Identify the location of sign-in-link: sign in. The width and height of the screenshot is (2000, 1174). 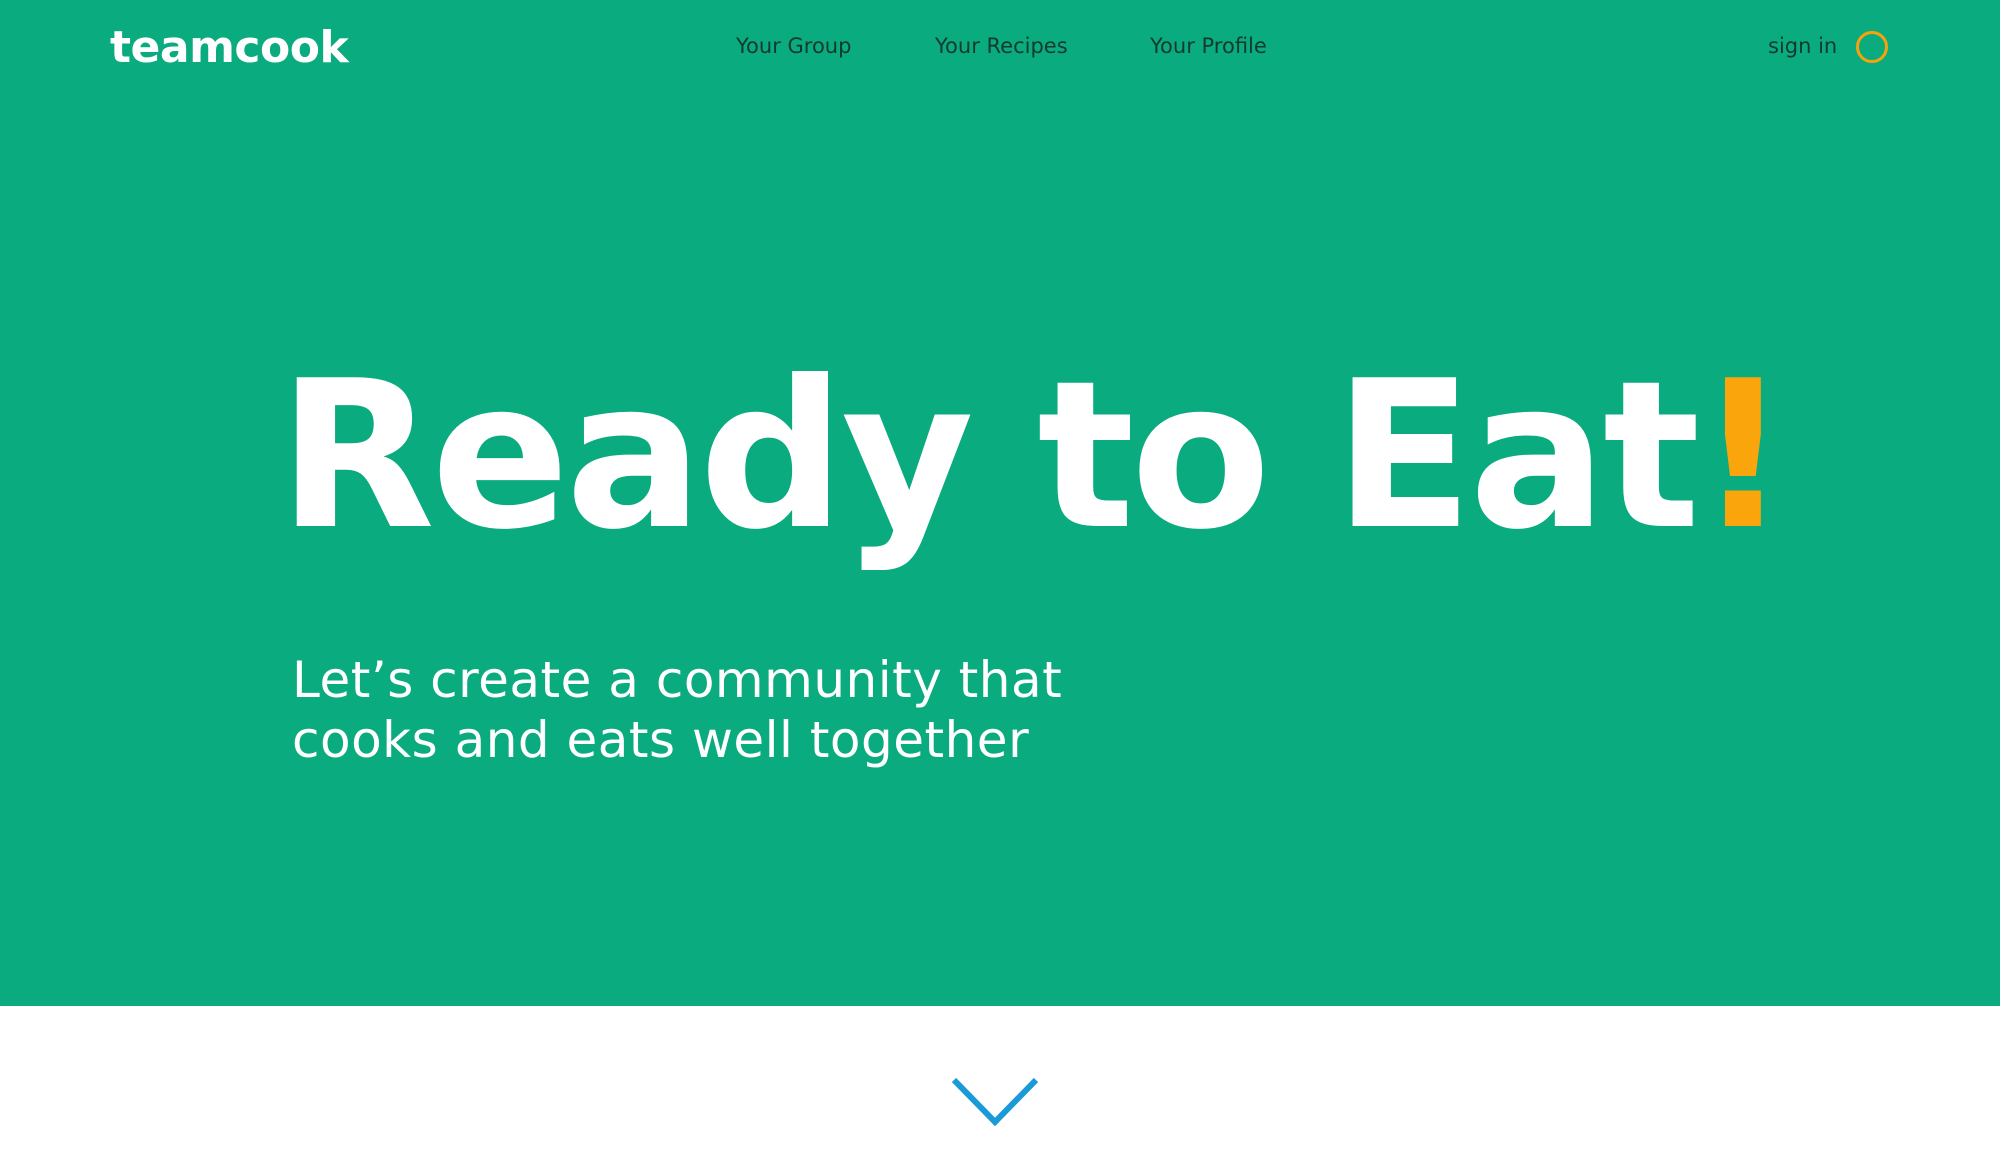
(1802, 46).